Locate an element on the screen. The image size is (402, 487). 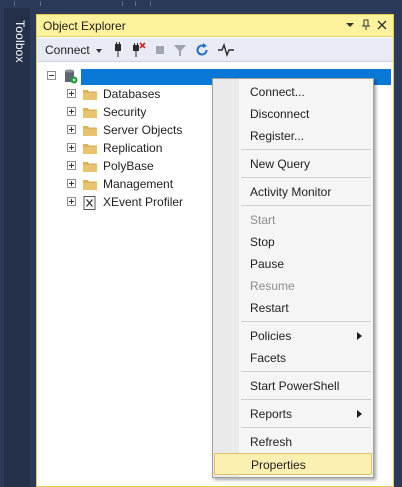
menu-item-label: Start is located at coordinates (263, 220).